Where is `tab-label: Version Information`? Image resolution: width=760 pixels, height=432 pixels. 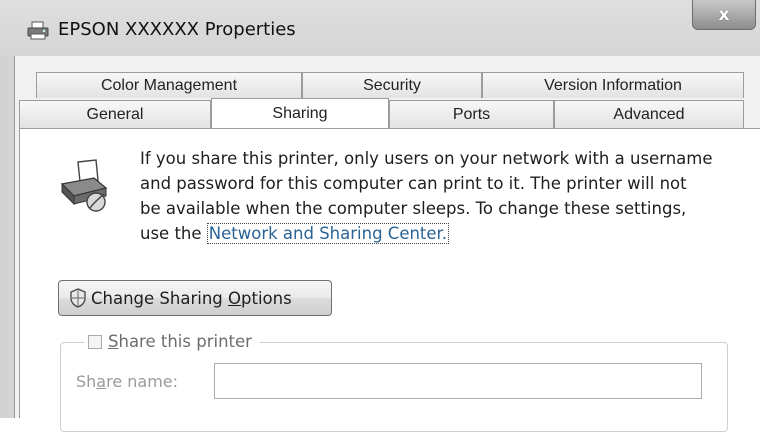
tab-label: Version Information is located at coordinates (613, 85).